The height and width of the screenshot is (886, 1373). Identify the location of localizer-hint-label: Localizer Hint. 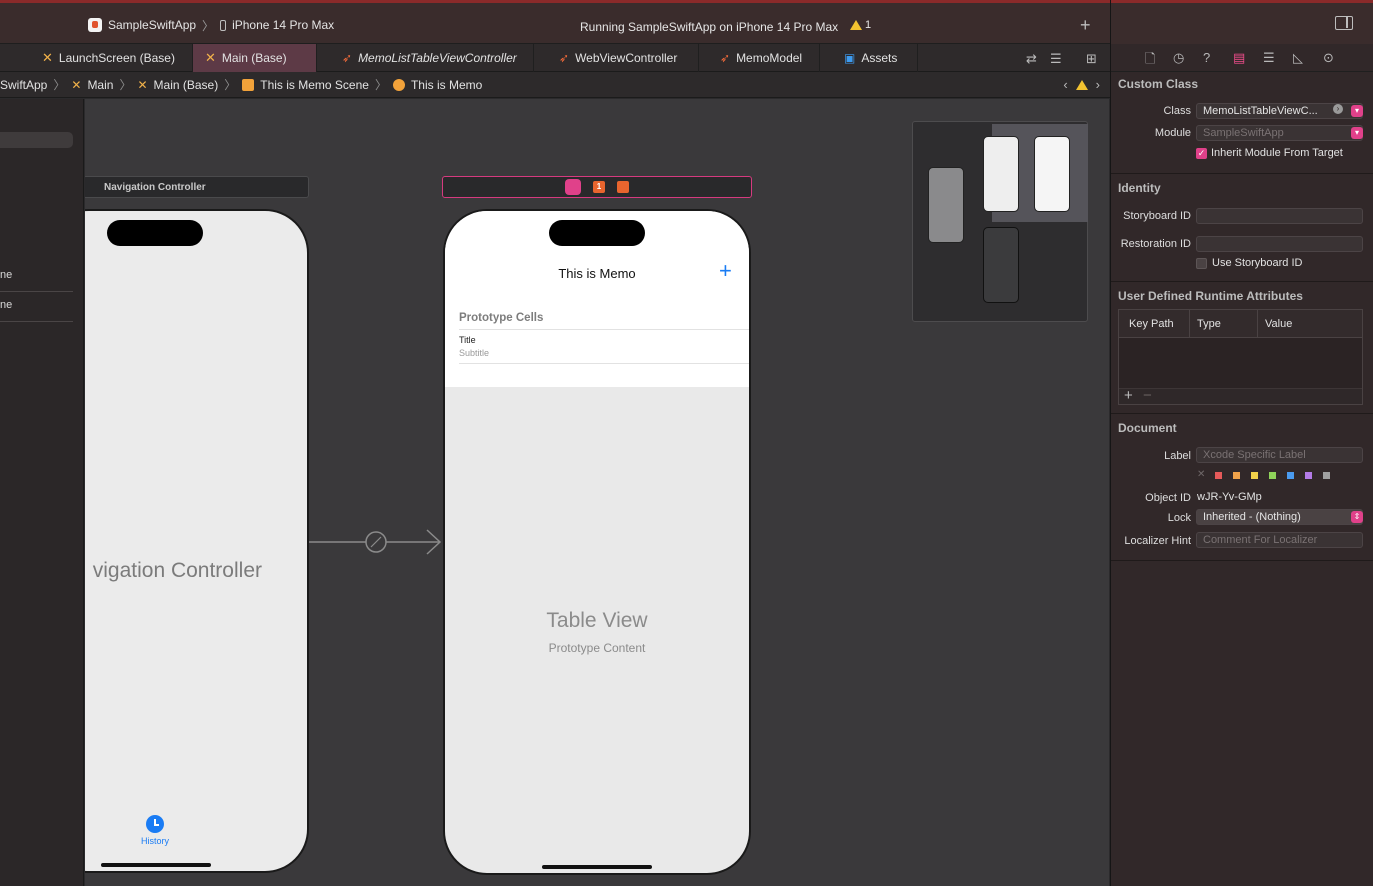
(1157, 541).